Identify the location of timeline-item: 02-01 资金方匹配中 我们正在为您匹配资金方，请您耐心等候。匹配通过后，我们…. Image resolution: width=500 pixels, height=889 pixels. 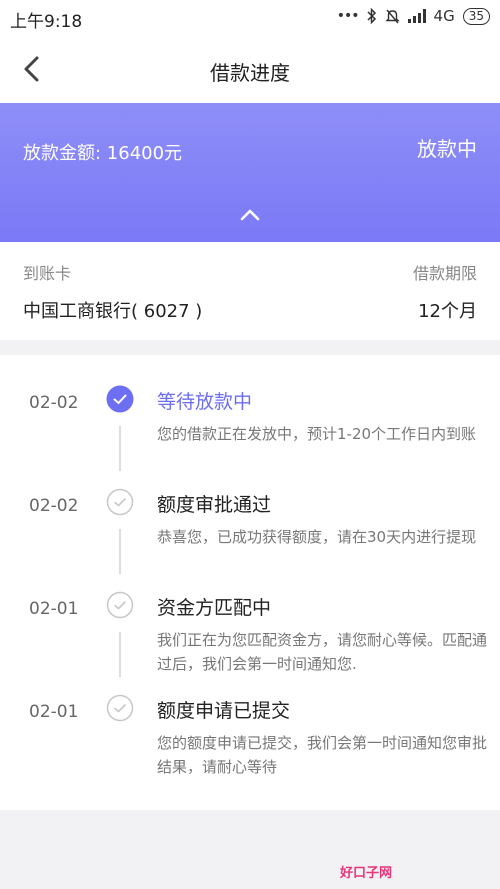
(250, 624).